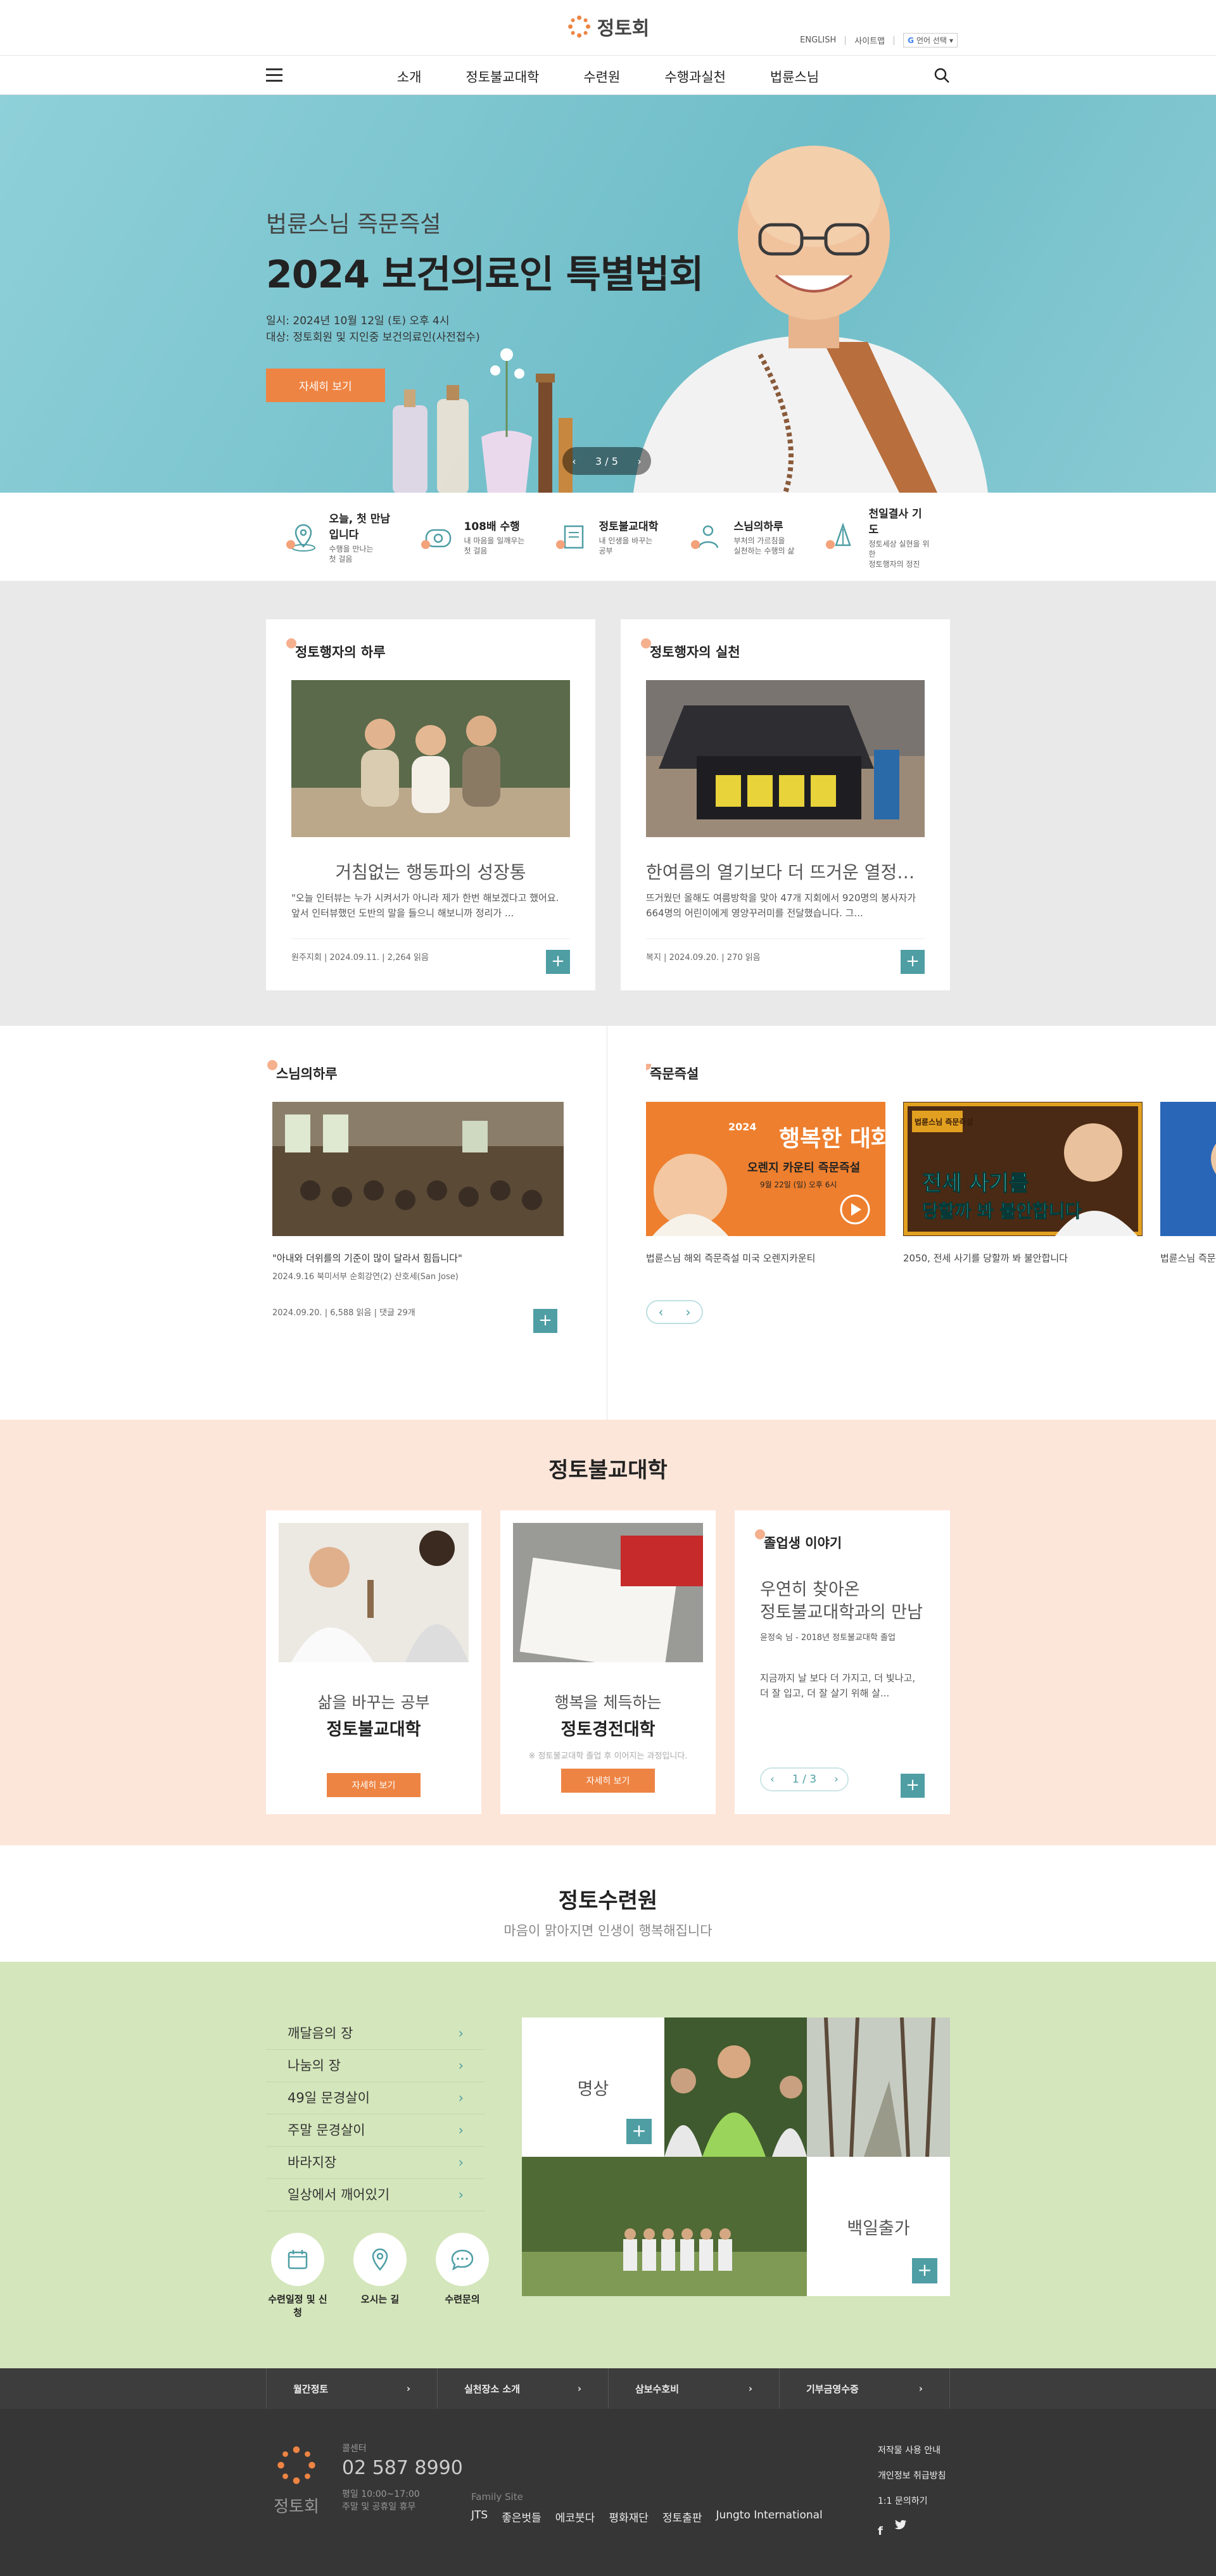 The width and height of the screenshot is (1216, 2576). What do you see at coordinates (608, 27) in the screenshot?
I see `site-logo: 정토회` at bounding box center [608, 27].